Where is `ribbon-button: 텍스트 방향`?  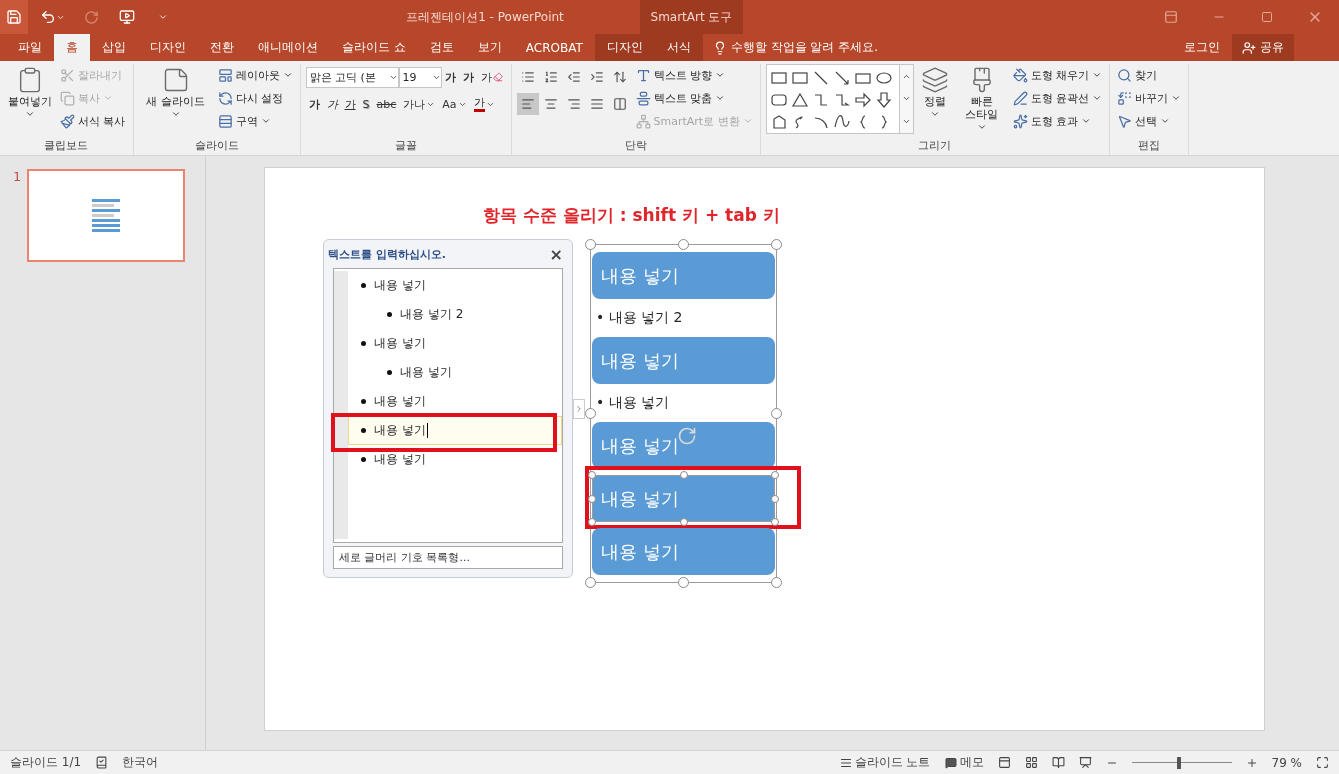 ribbon-button: 텍스트 방향 is located at coordinates (694, 75).